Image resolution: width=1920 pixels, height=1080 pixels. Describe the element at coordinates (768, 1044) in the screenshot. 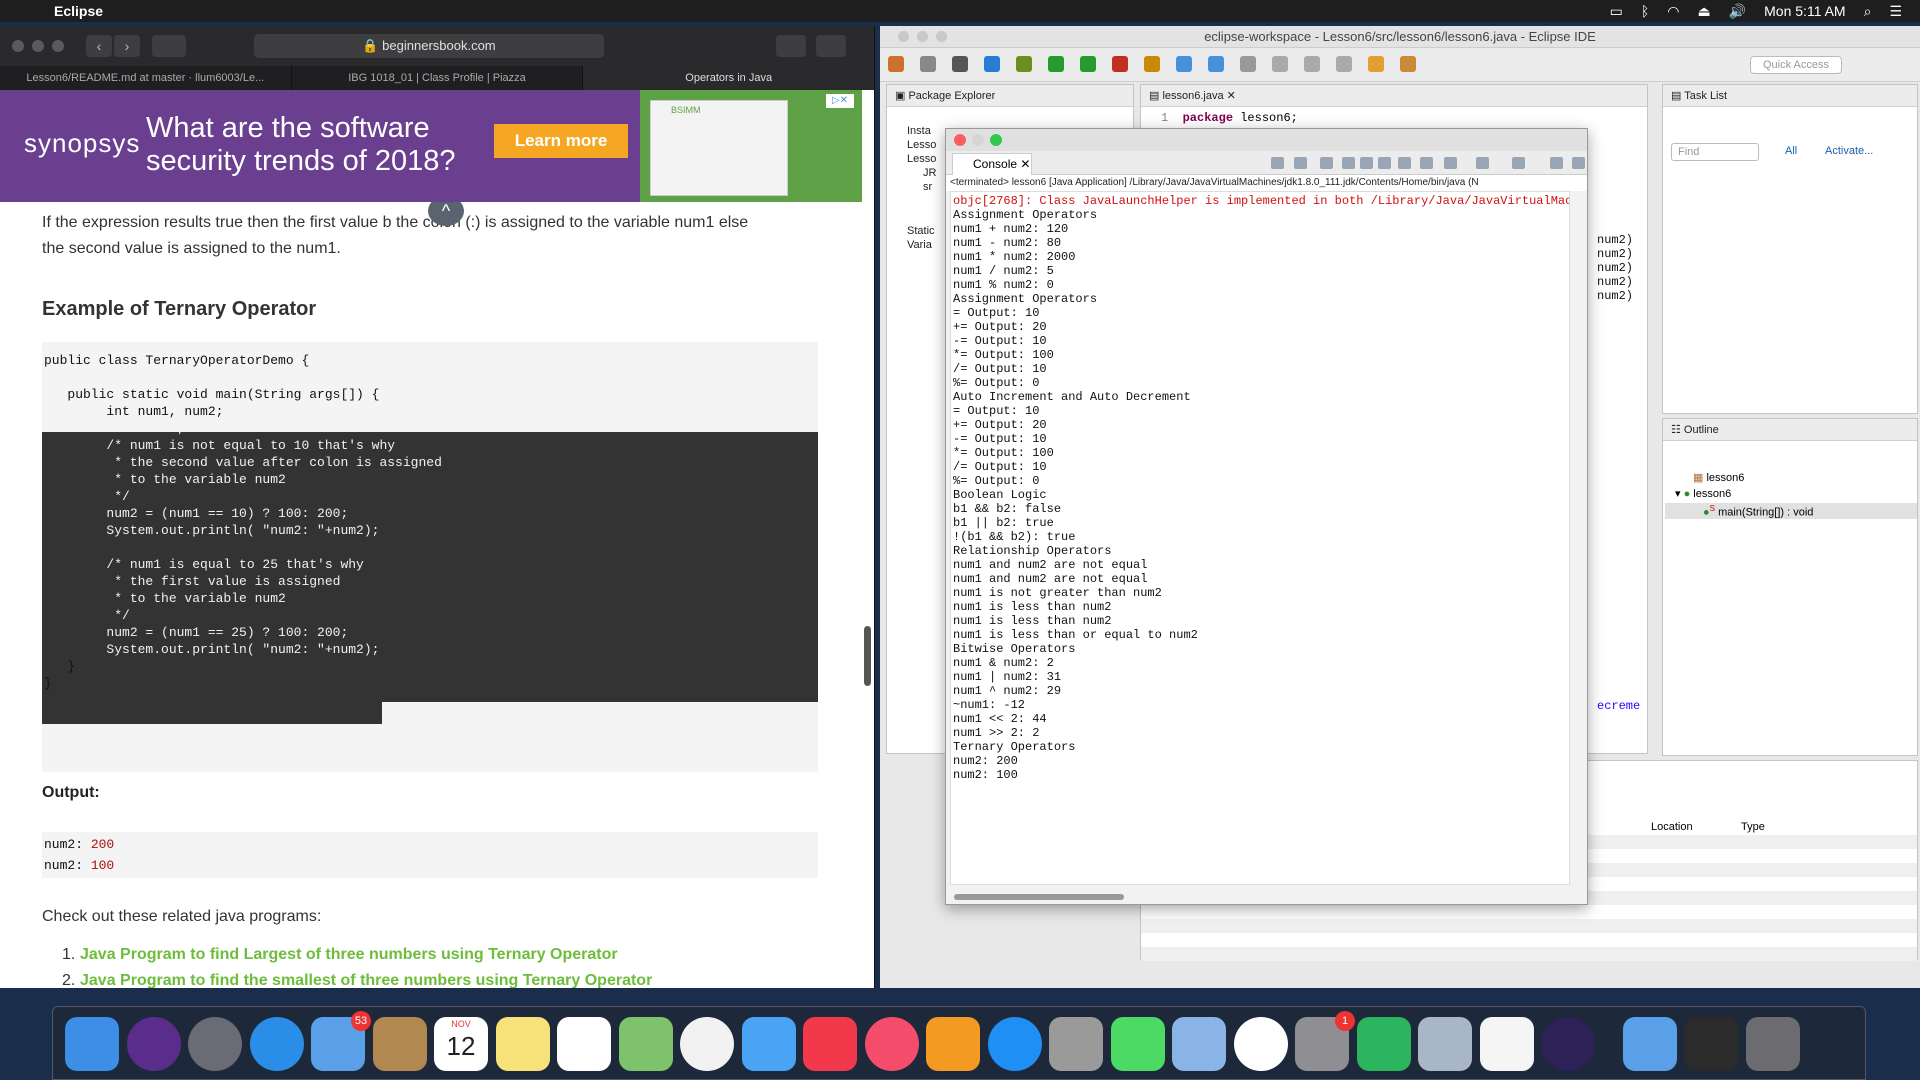

I see `messages-dock-icon` at that location.